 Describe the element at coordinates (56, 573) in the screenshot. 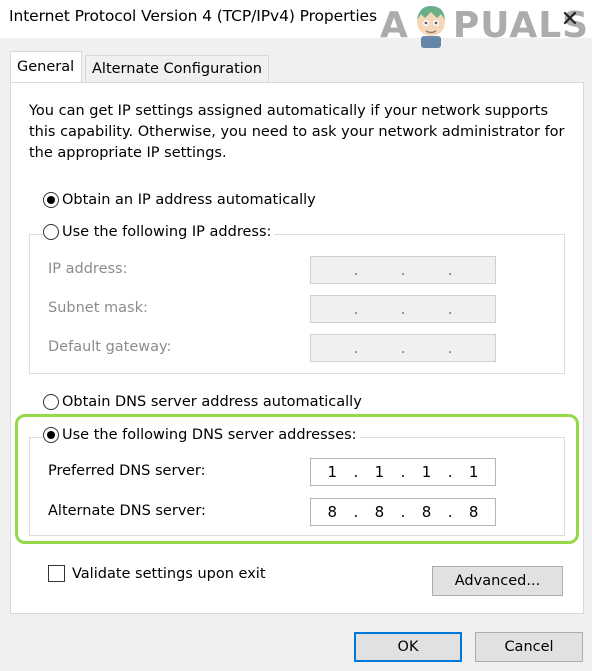

I see `checkbox` at that location.